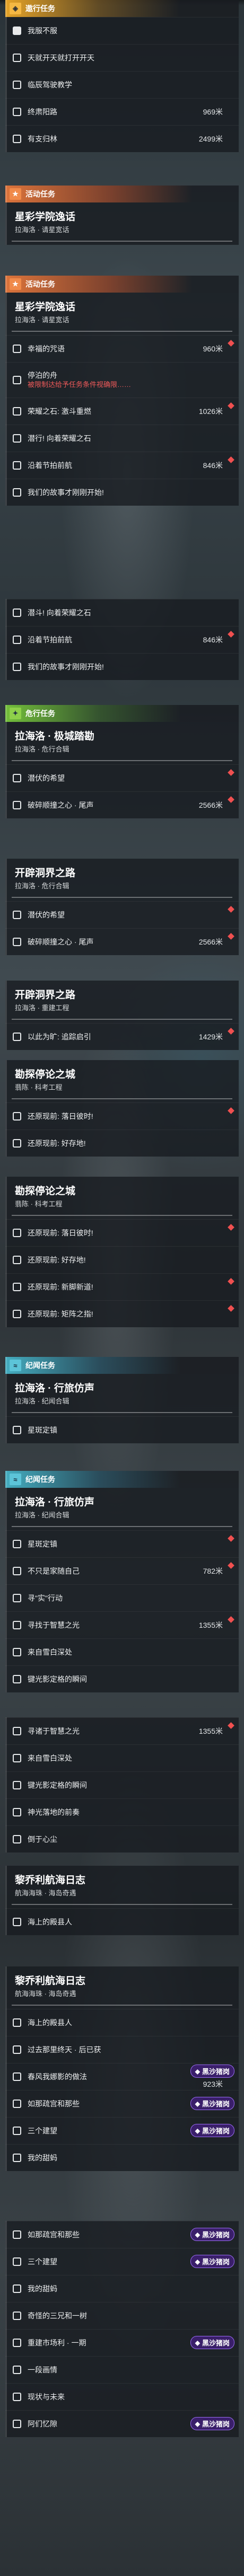 Image resolution: width=244 pixels, height=2576 pixels. What do you see at coordinates (122, 30) in the screenshot?
I see `task-item: 我服不服` at bounding box center [122, 30].